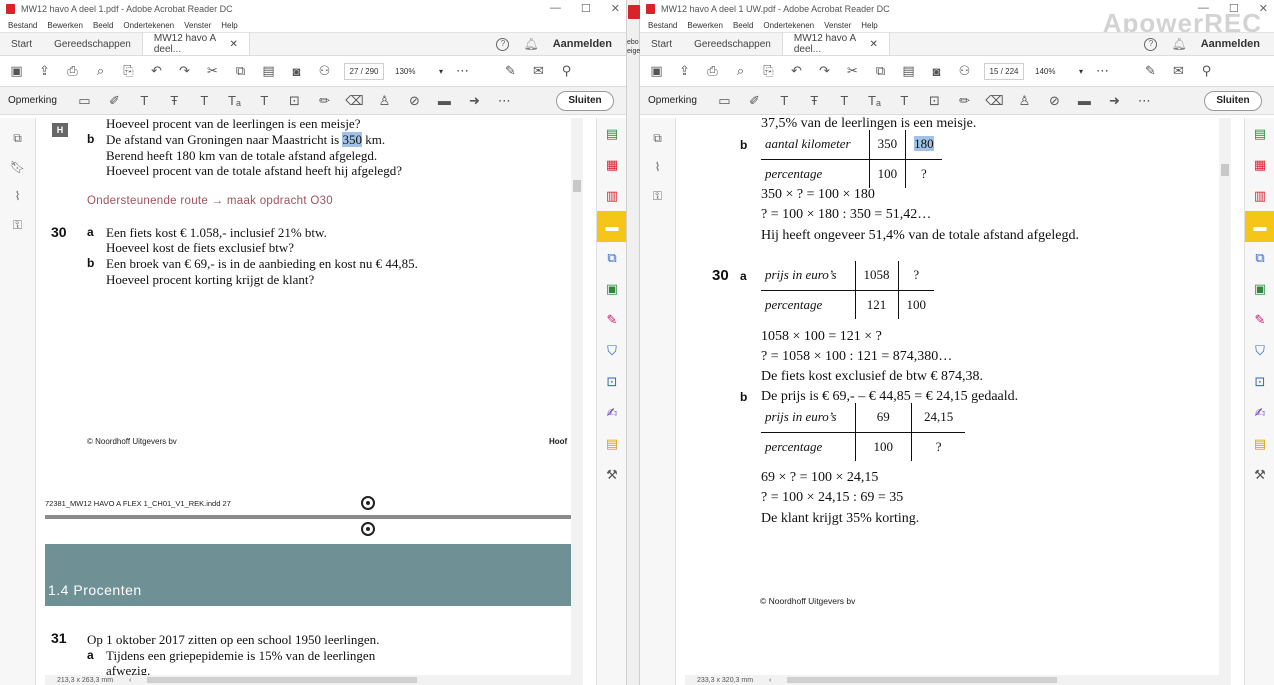  What do you see at coordinates (1259, 443) in the screenshot?
I see `send-file-icon: ▤` at bounding box center [1259, 443].